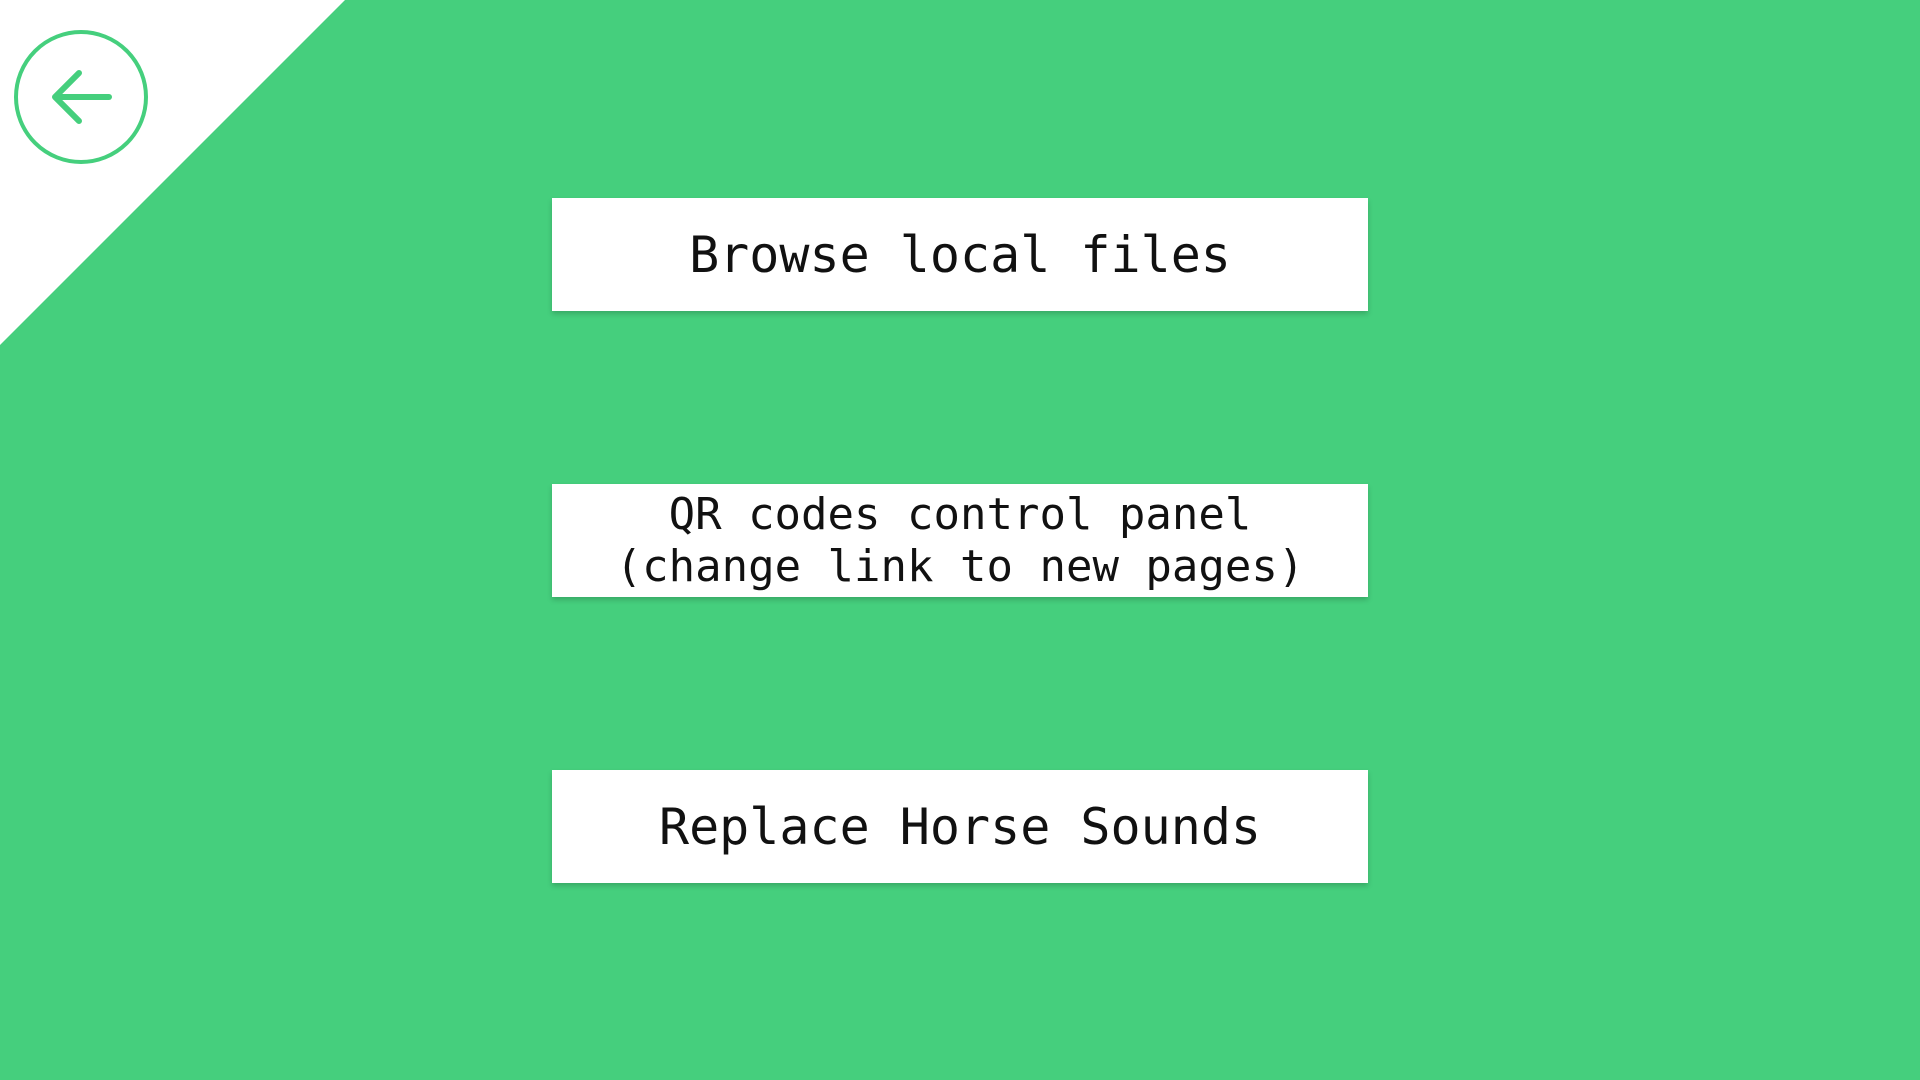  I want to click on replace-horse-sounds-label: Replace Horse Sounds, so click(960, 826).